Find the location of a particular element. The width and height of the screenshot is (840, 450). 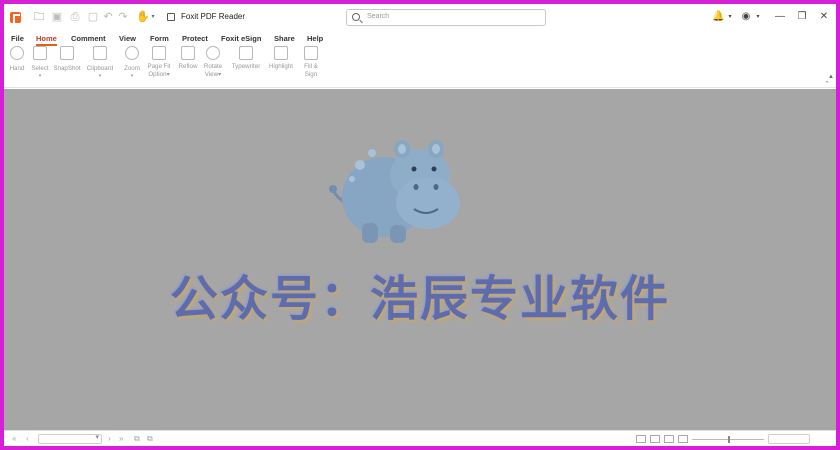

tab-foxit-esign: Foxit eSign is located at coordinates (241, 38).